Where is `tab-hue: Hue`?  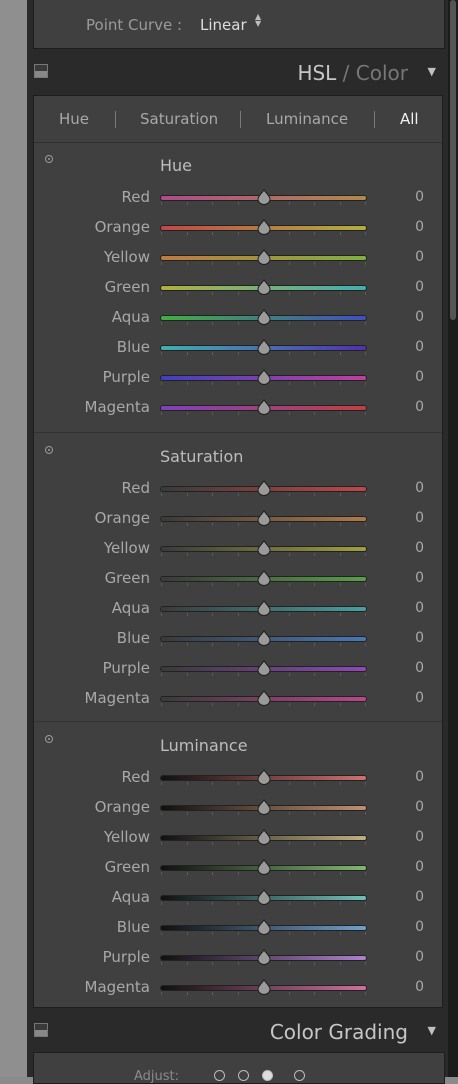
tab-hue: Hue is located at coordinates (74, 119).